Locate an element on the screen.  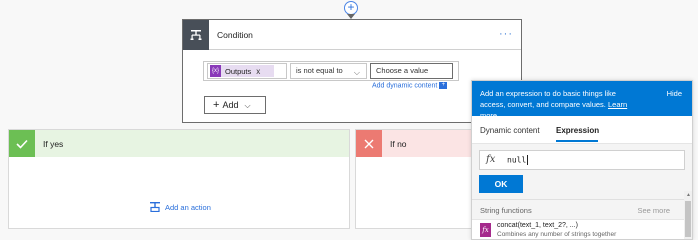
add-button: + Add ⌵ is located at coordinates (235, 105).